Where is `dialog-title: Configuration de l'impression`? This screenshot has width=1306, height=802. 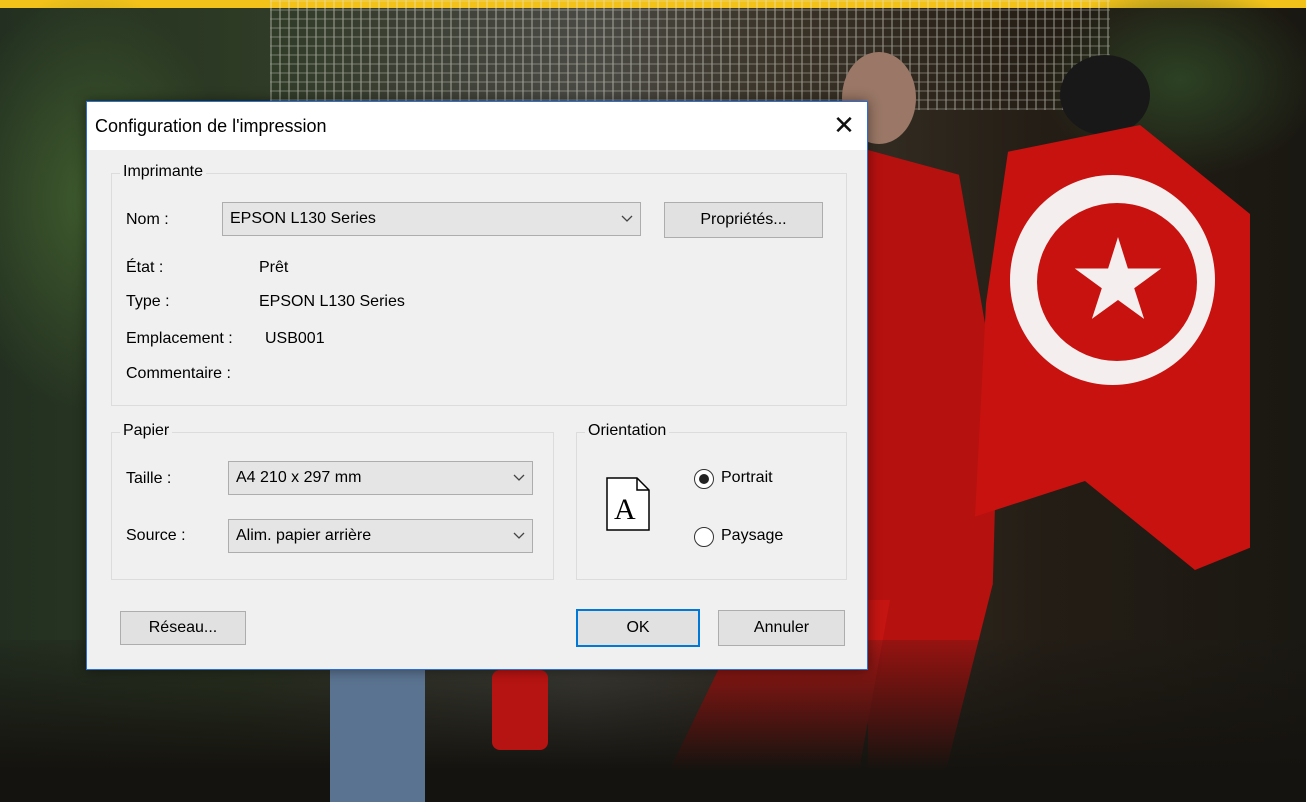
dialog-title: Configuration de l'impression is located at coordinates (211, 126).